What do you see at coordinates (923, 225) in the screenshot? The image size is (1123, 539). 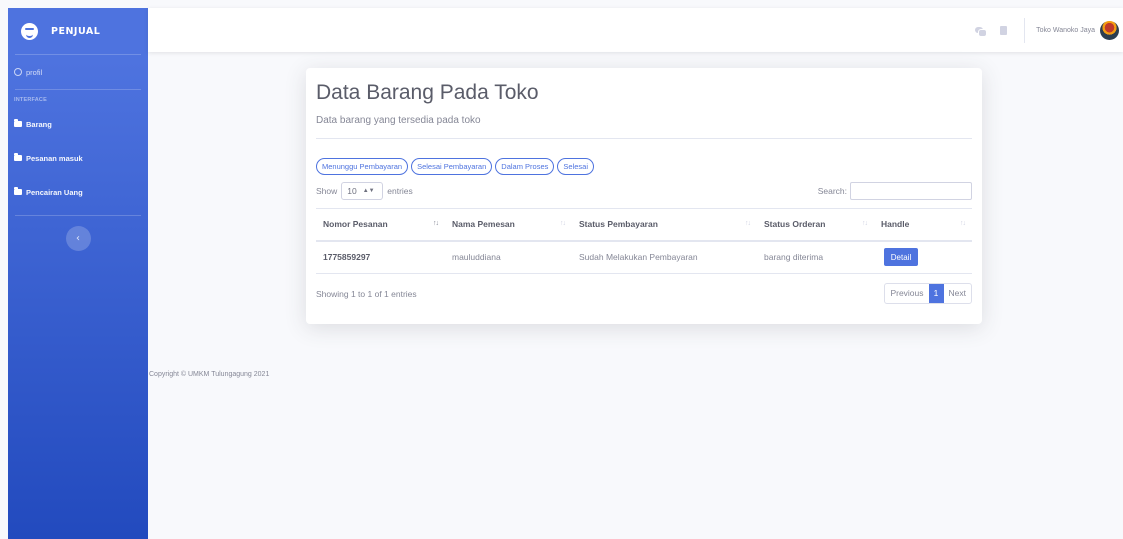 I see `column-header-handle: Handle ↑↓` at bounding box center [923, 225].